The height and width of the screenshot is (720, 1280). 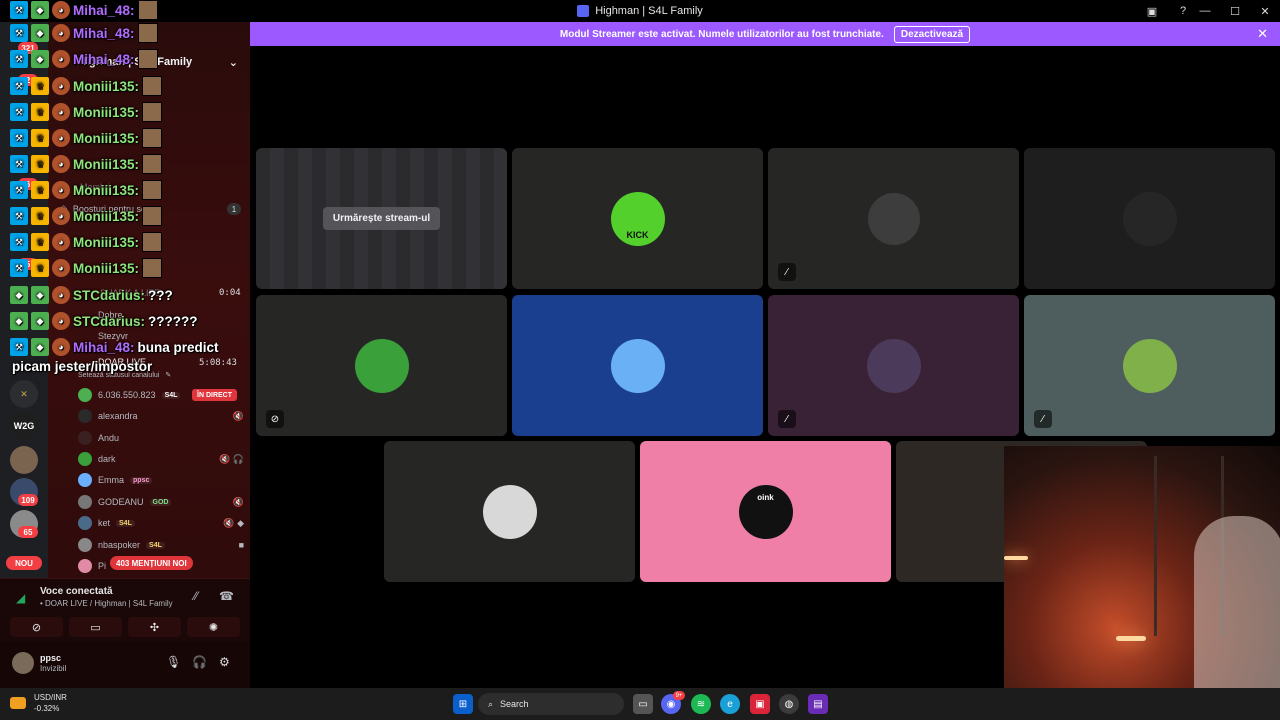 What do you see at coordinates (109, 438) in the screenshot?
I see `voice-user-name: Andu` at bounding box center [109, 438].